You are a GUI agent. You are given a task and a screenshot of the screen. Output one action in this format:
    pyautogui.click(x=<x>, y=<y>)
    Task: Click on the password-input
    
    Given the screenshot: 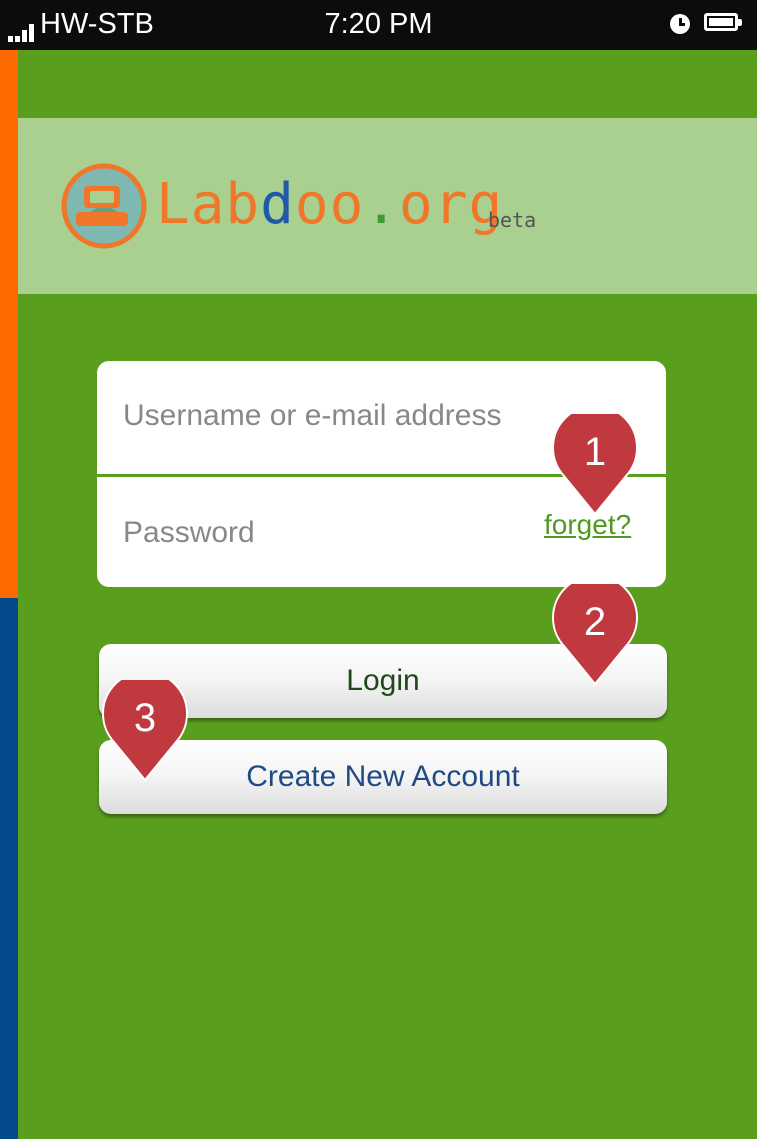 What is the action you would take?
    pyautogui.click(x=333, y=533)
    